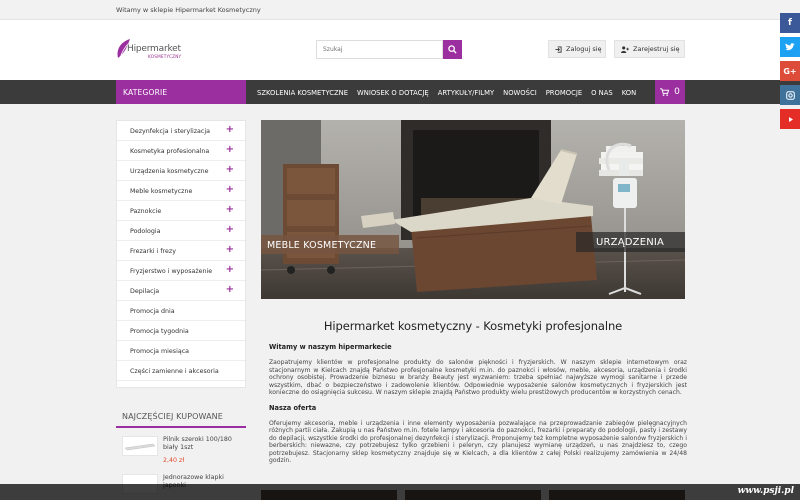 The width and height of the screenshot is (800, 500). I want to click on sidebar-item-frezarki: Frezarki i frezy +, so click(181, 251).